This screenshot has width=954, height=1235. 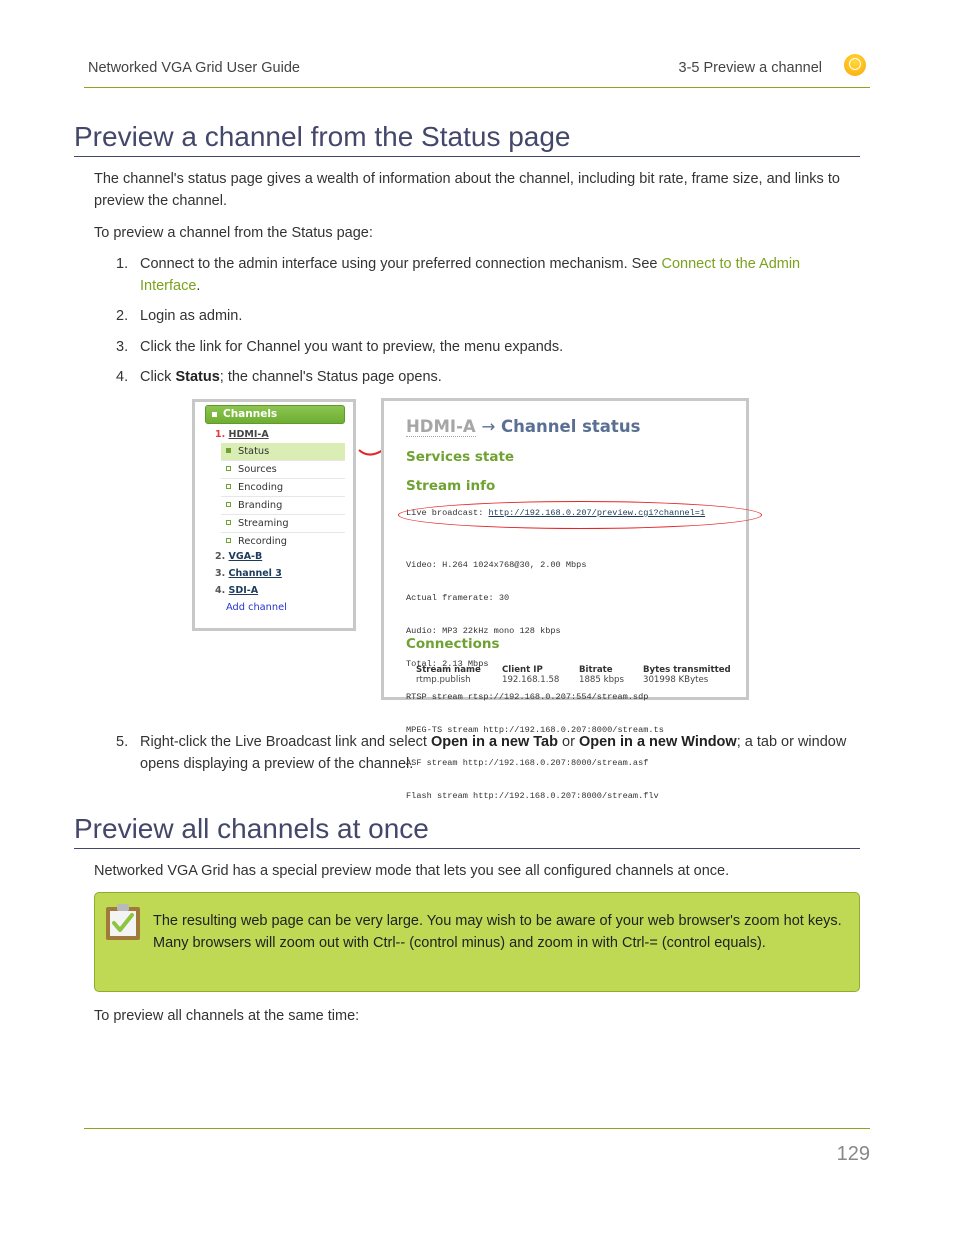 What do you see at coordinates (220, 434) in the screenshot?
I see `channel-number: 1.` at bounding box center [220, 434].